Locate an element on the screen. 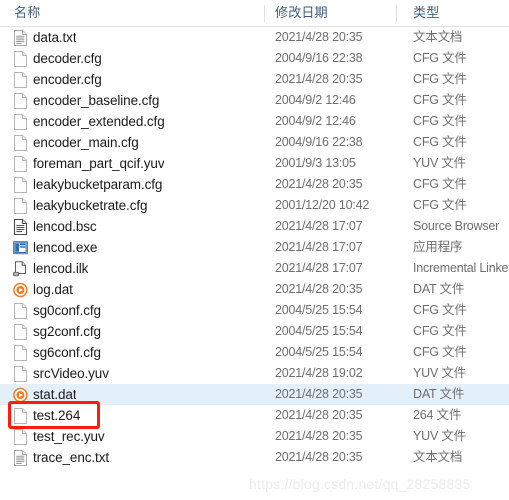  file-name: encoder_extended.cfg is located at coordinates (99, 121).